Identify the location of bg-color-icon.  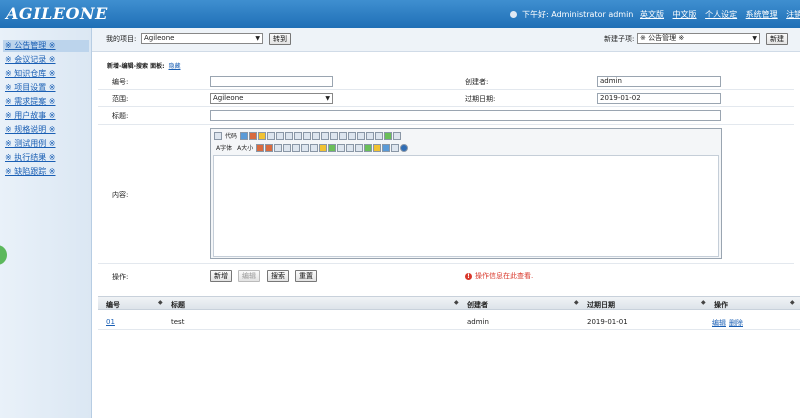
(269, 148).